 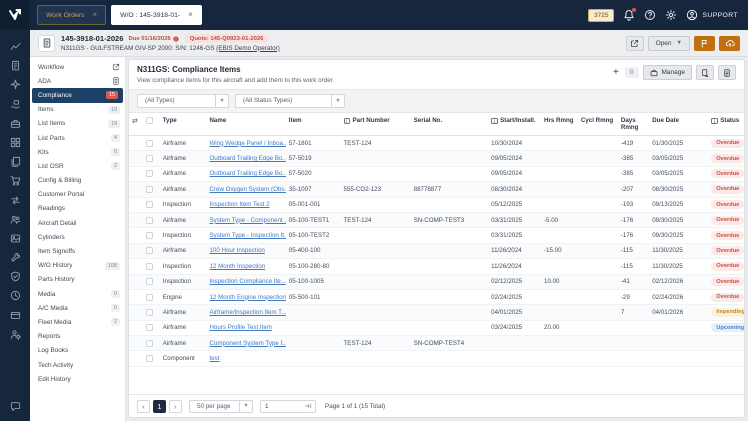 I want to click on column-header-days: Days Rmng, so click(x=633, y=124).